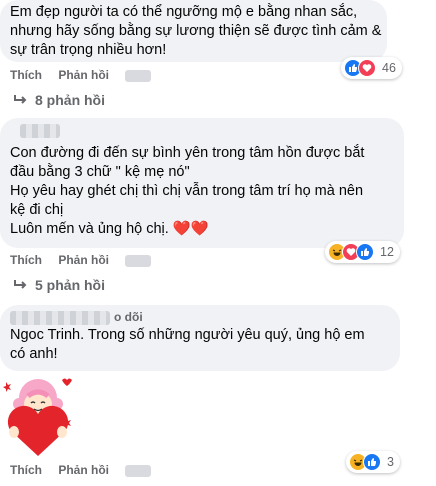 This screenshot has width=436, height=486. Describe the element at coordinates (70, 100) in the screenshot. I see `replies-label: 8 phản hồi` at that location.